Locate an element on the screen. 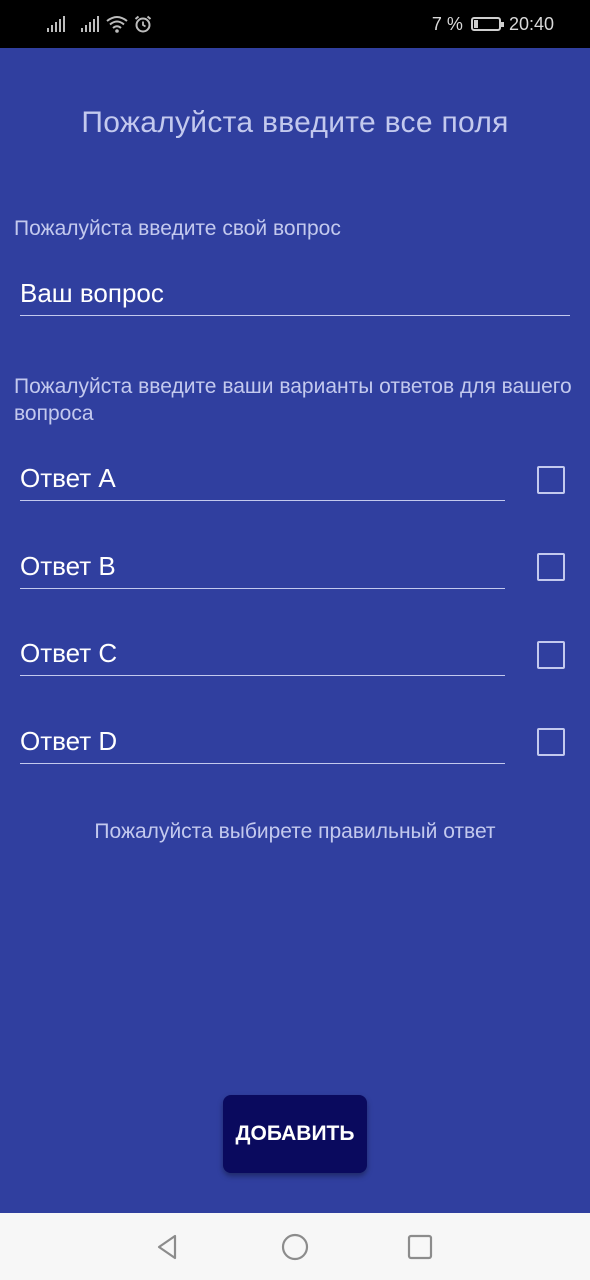 Image resolution: width=590 pixels, height=1280 pixels. answer-b-input is located at coordinates (262, 566).